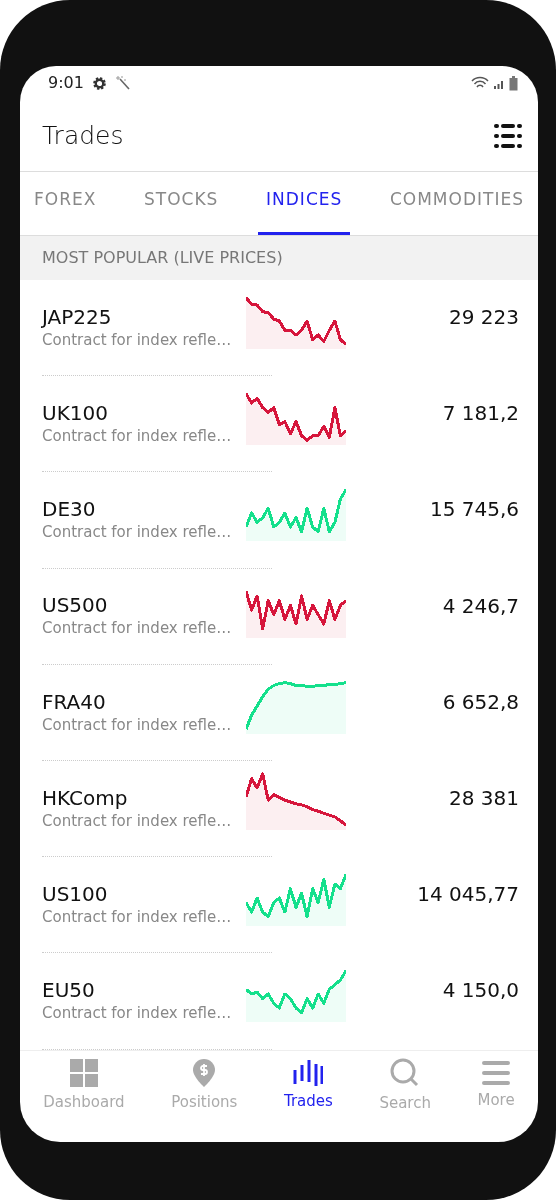 The image size is (556, 1200). What do you see at coordinates (513, 83) in the screenshot?
I see `battery-icon` at bounding box center [513, 83].